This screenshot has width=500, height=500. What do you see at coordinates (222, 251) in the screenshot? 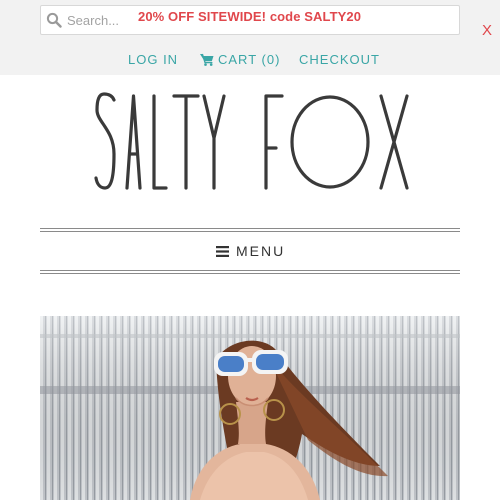
I see `hamburger-menu-icon` at bounding box center [222, 251].